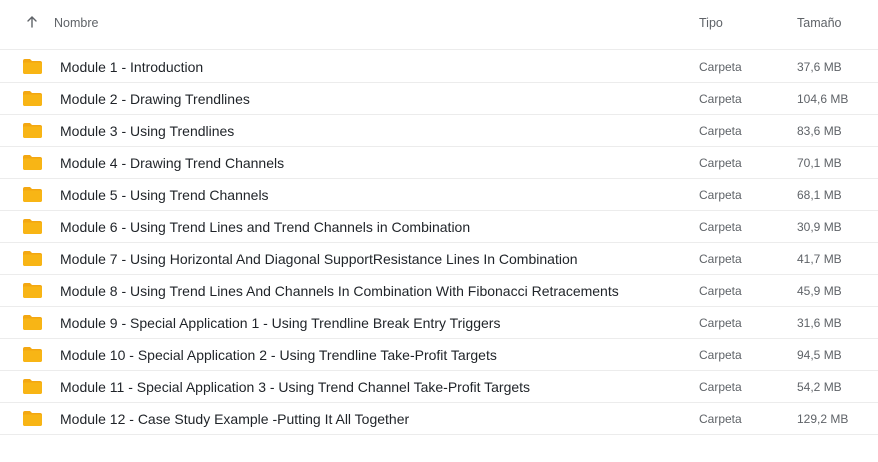  Describe the element at coordinates (155, 99) in the screenshot. I see `folder-name: Module 2 - Drawing Trendlines` at that location.